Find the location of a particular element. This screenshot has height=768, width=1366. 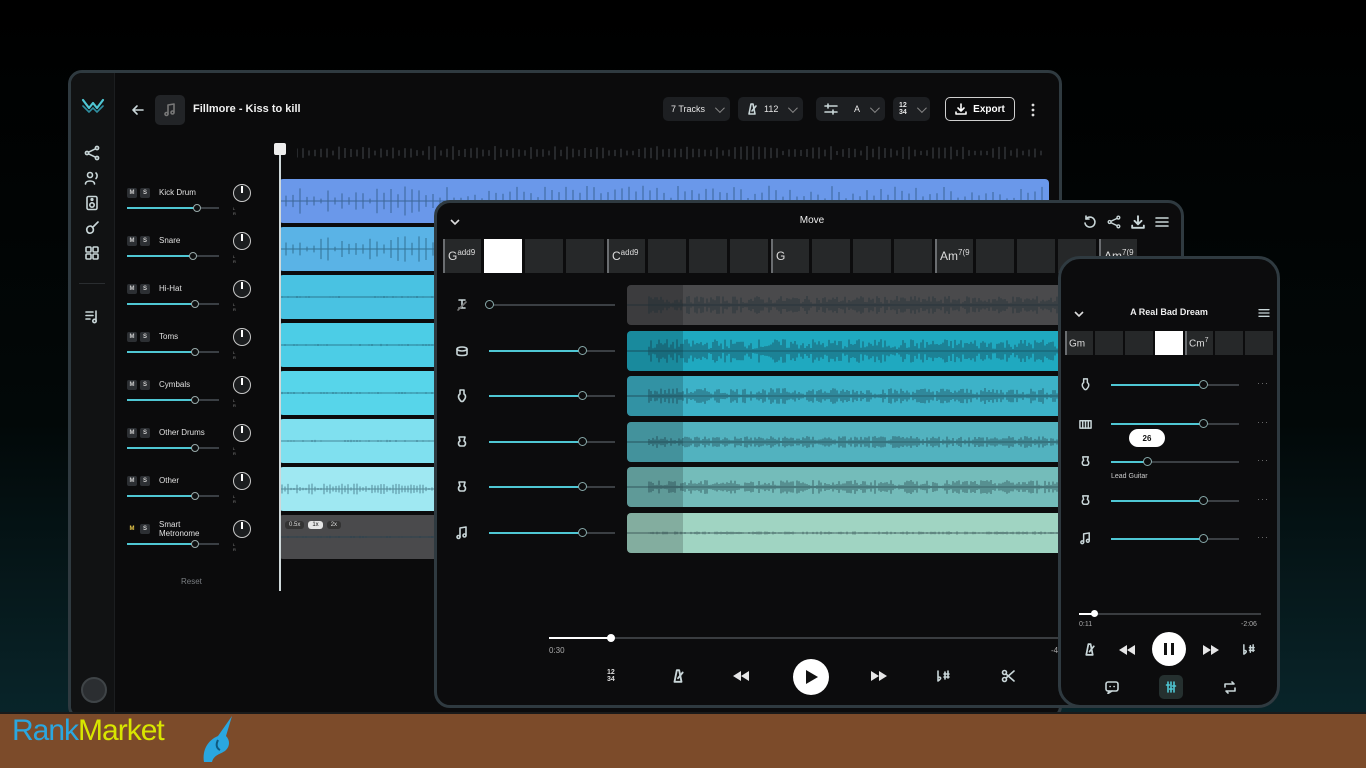

back-arrow-icon is located at coordinates (138, 110).